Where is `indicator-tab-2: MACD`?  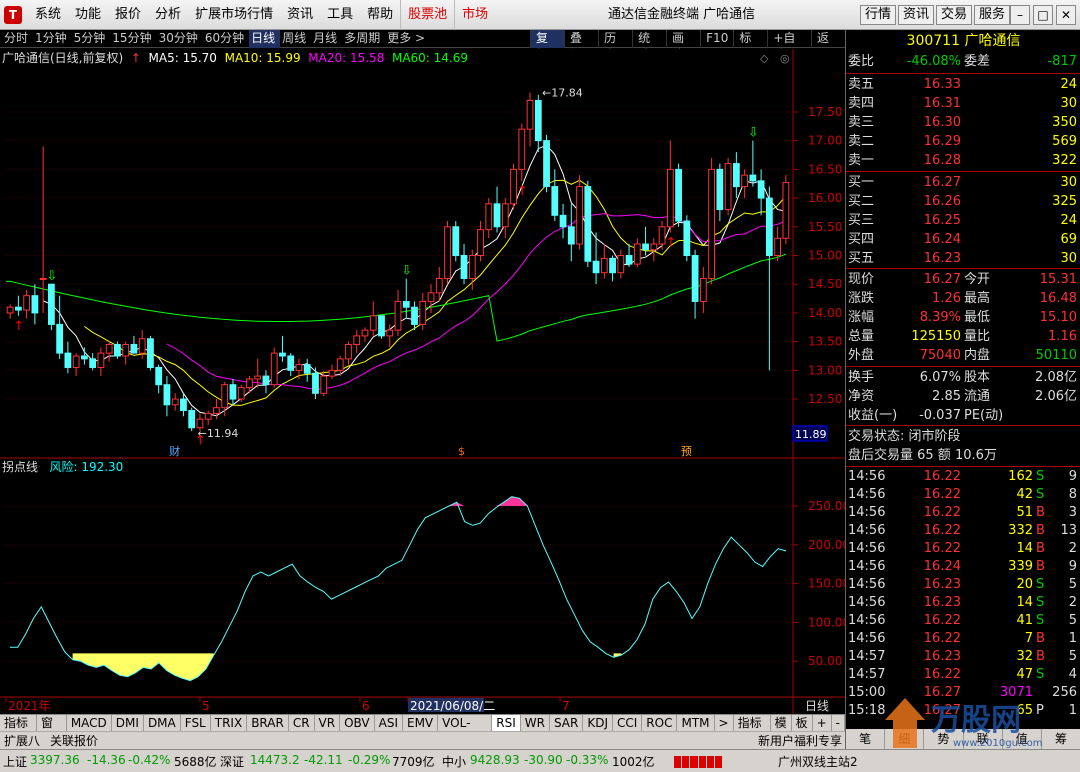 indicator-tab-2: MACD is located at coordinates (89, 723).